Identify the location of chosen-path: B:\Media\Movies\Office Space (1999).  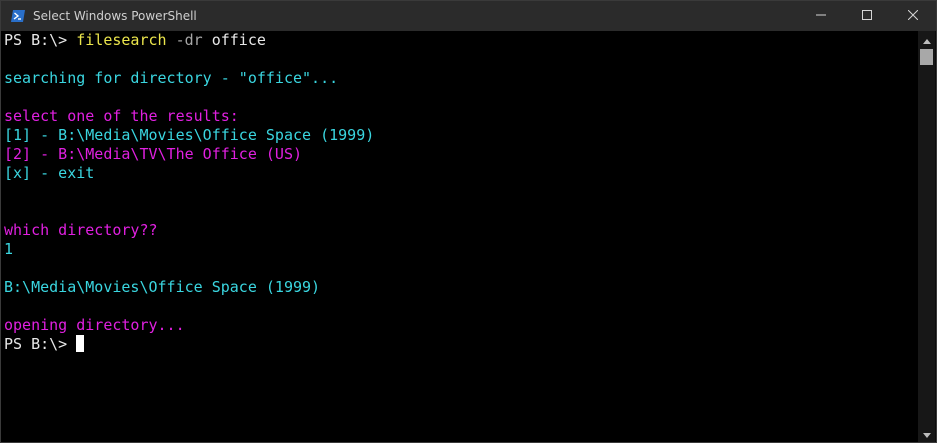
(162, 287).